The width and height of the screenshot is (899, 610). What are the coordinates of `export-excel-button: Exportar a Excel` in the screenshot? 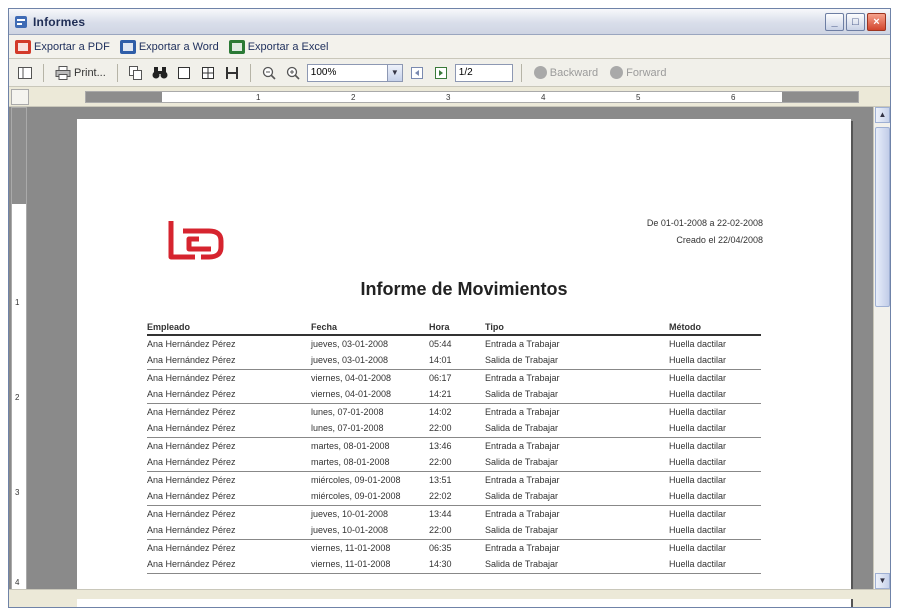 It's located at (278, 46).